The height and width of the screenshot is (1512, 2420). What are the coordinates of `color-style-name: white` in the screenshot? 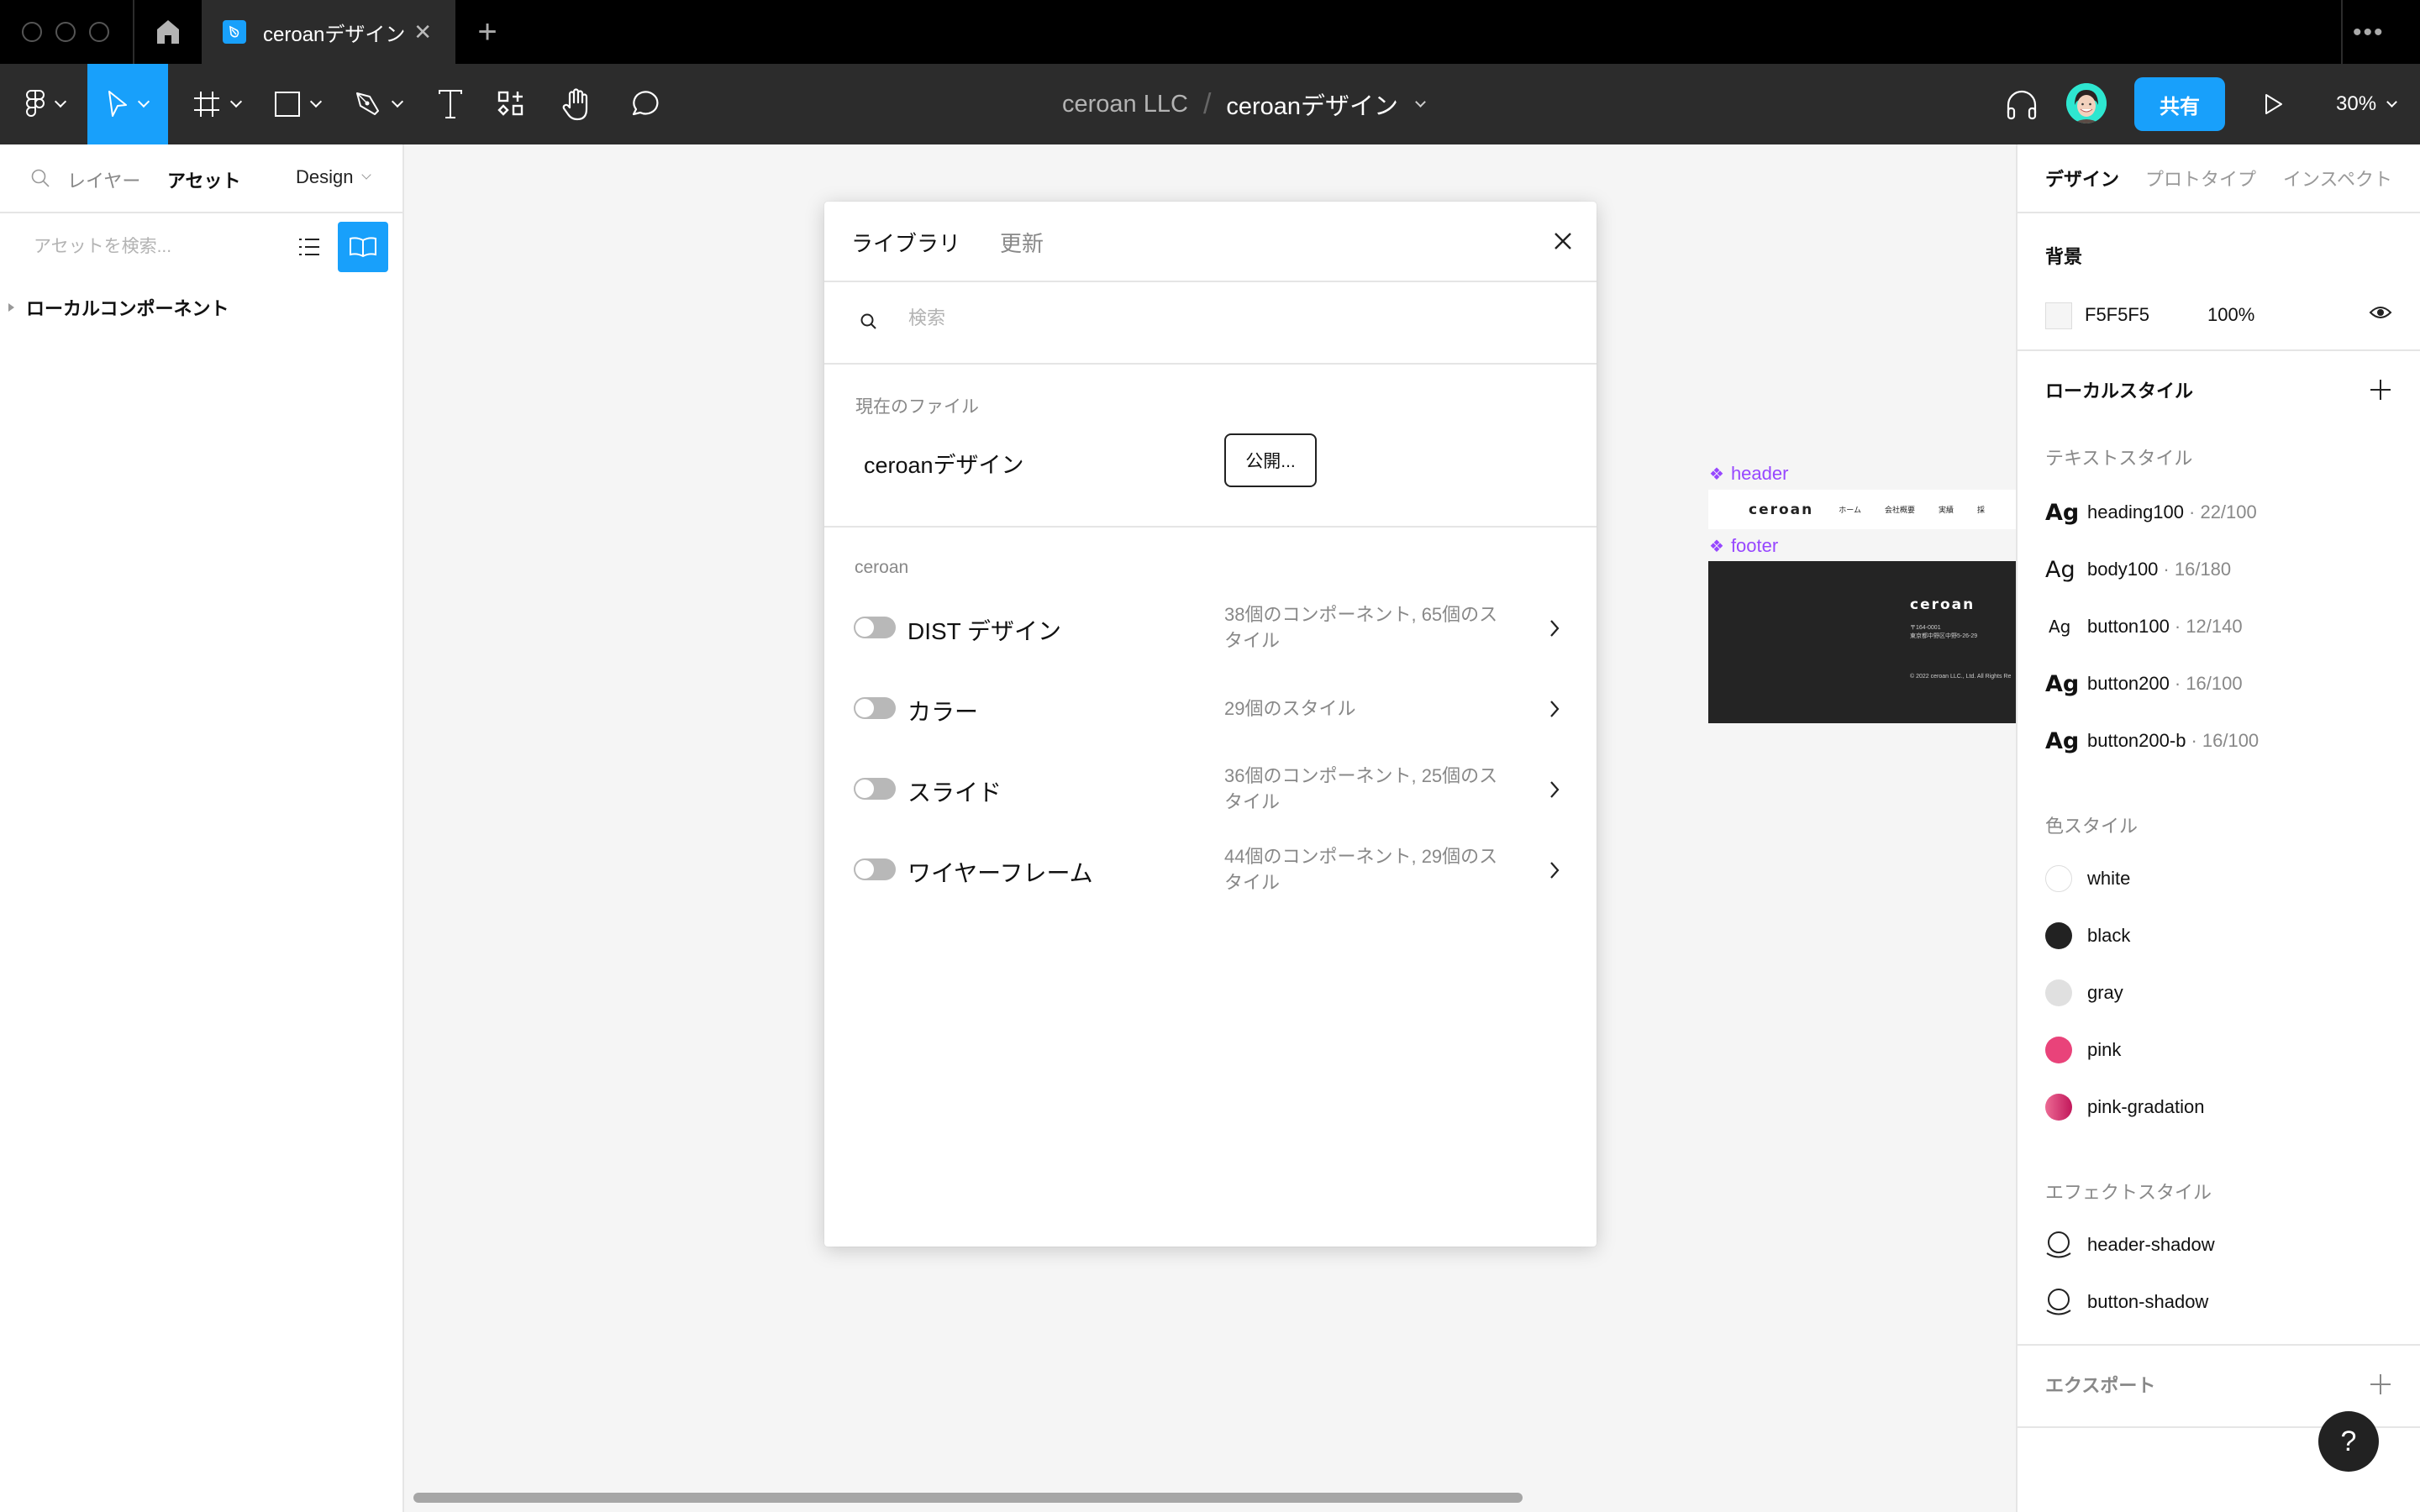 It's located at (2109, 878).